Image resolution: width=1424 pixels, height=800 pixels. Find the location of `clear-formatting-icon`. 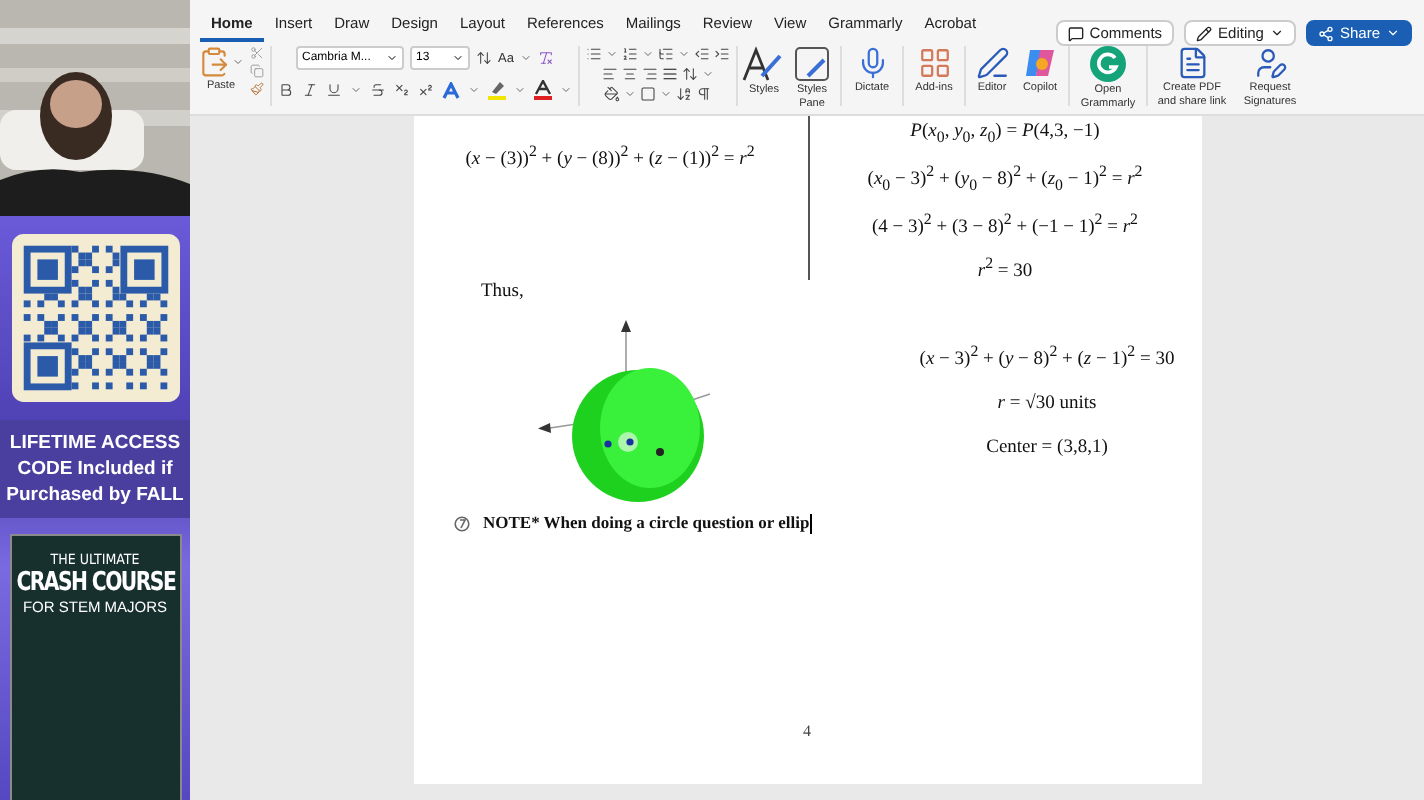

clear-formatting-icon is located at coordinates (545, 58).